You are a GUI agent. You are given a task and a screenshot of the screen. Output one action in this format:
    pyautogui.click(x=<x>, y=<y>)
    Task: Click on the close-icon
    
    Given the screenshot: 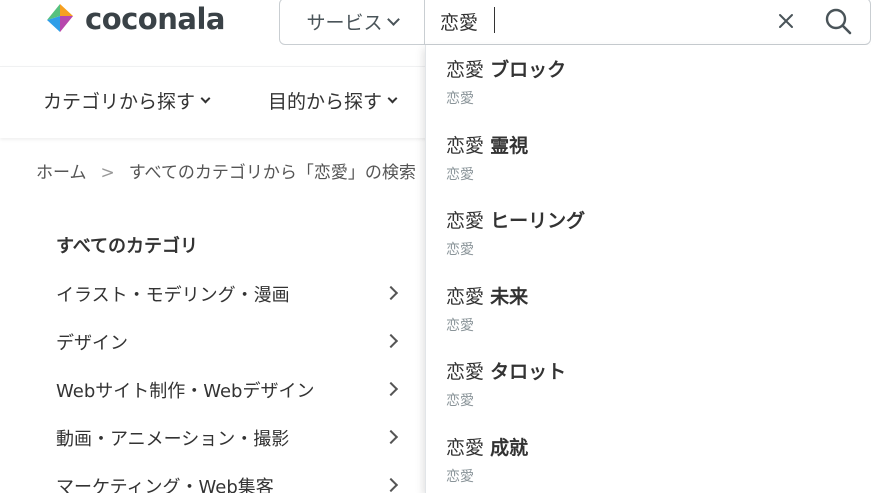 What is the action you would take?
    pyautogui.click(x=786, y=21)
    